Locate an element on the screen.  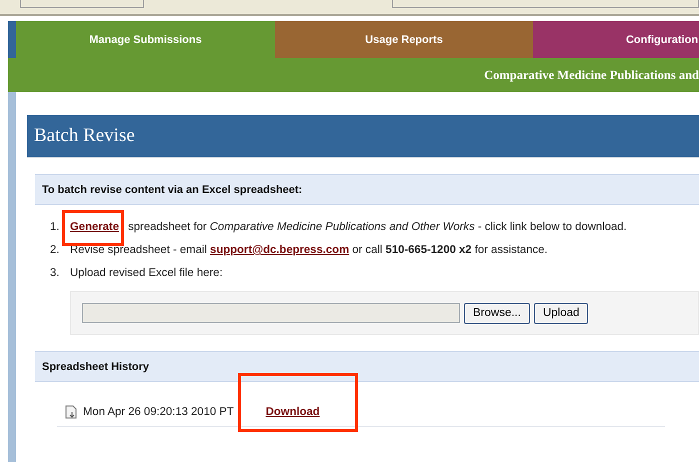
nav-tab: Configuration is located at coordinates (616, 39).